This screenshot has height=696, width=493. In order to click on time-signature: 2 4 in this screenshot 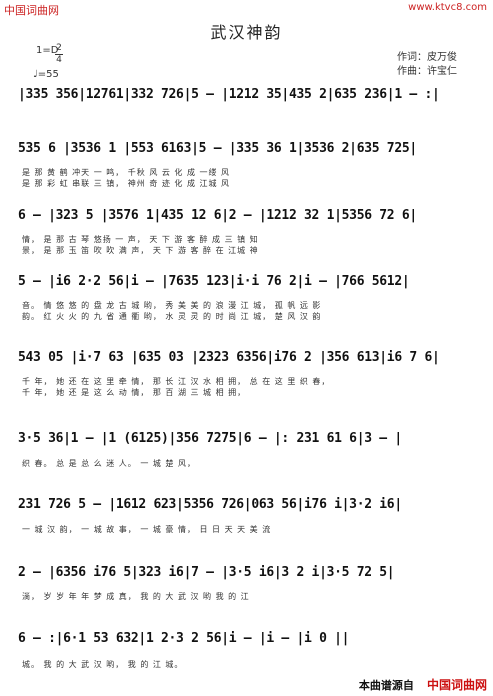, I will do `click(59, 54)`.